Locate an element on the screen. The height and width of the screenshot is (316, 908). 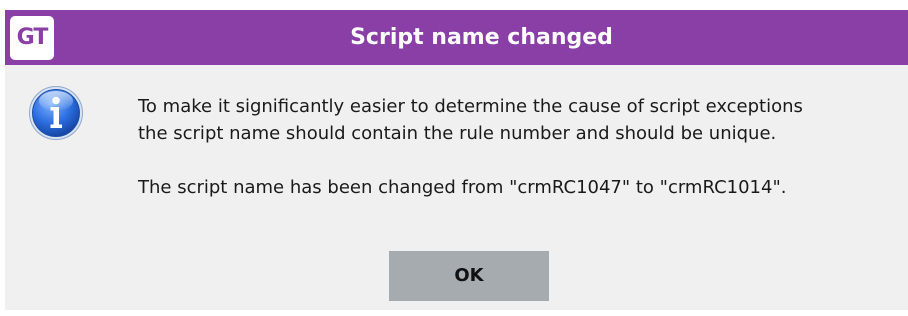
app-logo: GT is located at coordinates (32, 38).